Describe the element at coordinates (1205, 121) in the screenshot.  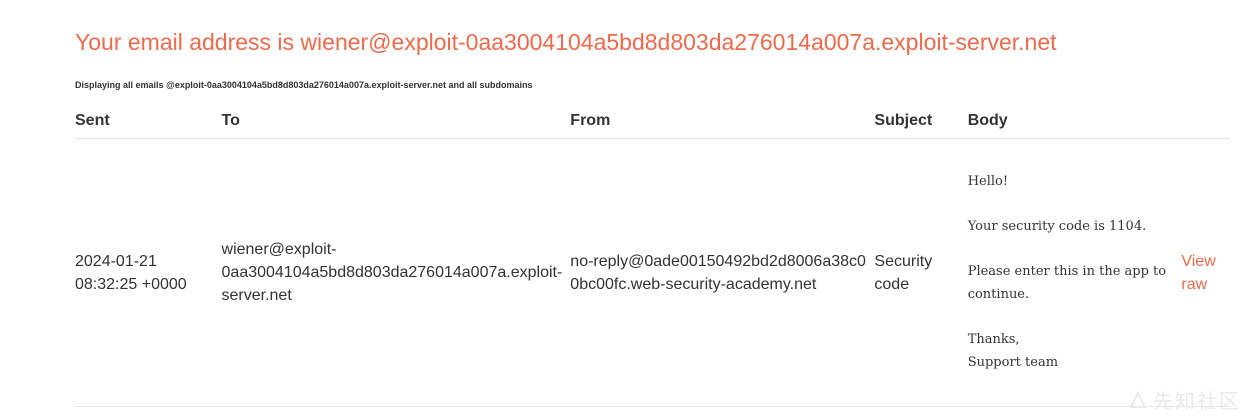
I see `column-header-actions` at that location.